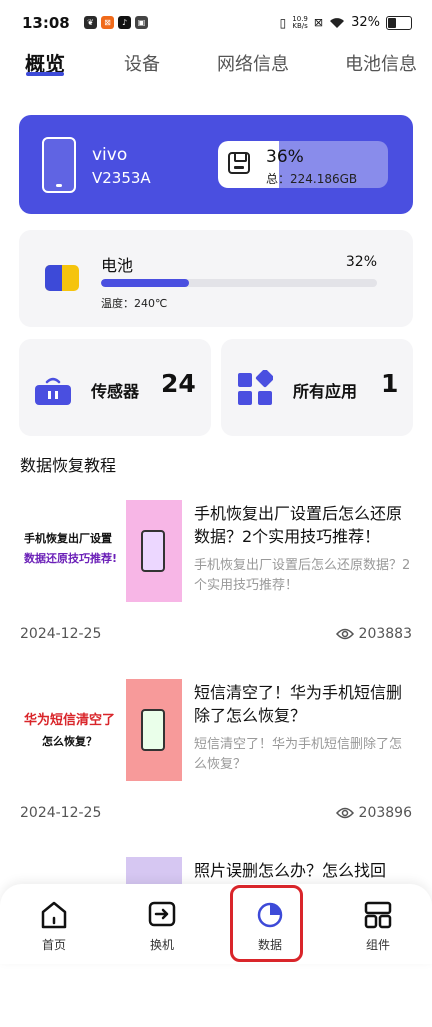  I want to click on nav-home: 首页, so click(54, 924).